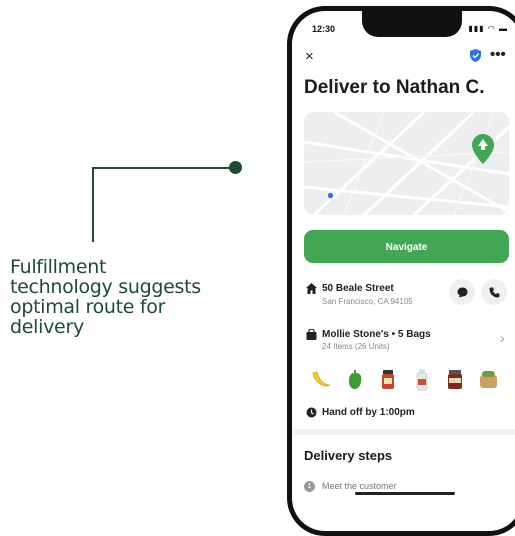  I want to click on step-label: Meet the customer, so click(359, 486).